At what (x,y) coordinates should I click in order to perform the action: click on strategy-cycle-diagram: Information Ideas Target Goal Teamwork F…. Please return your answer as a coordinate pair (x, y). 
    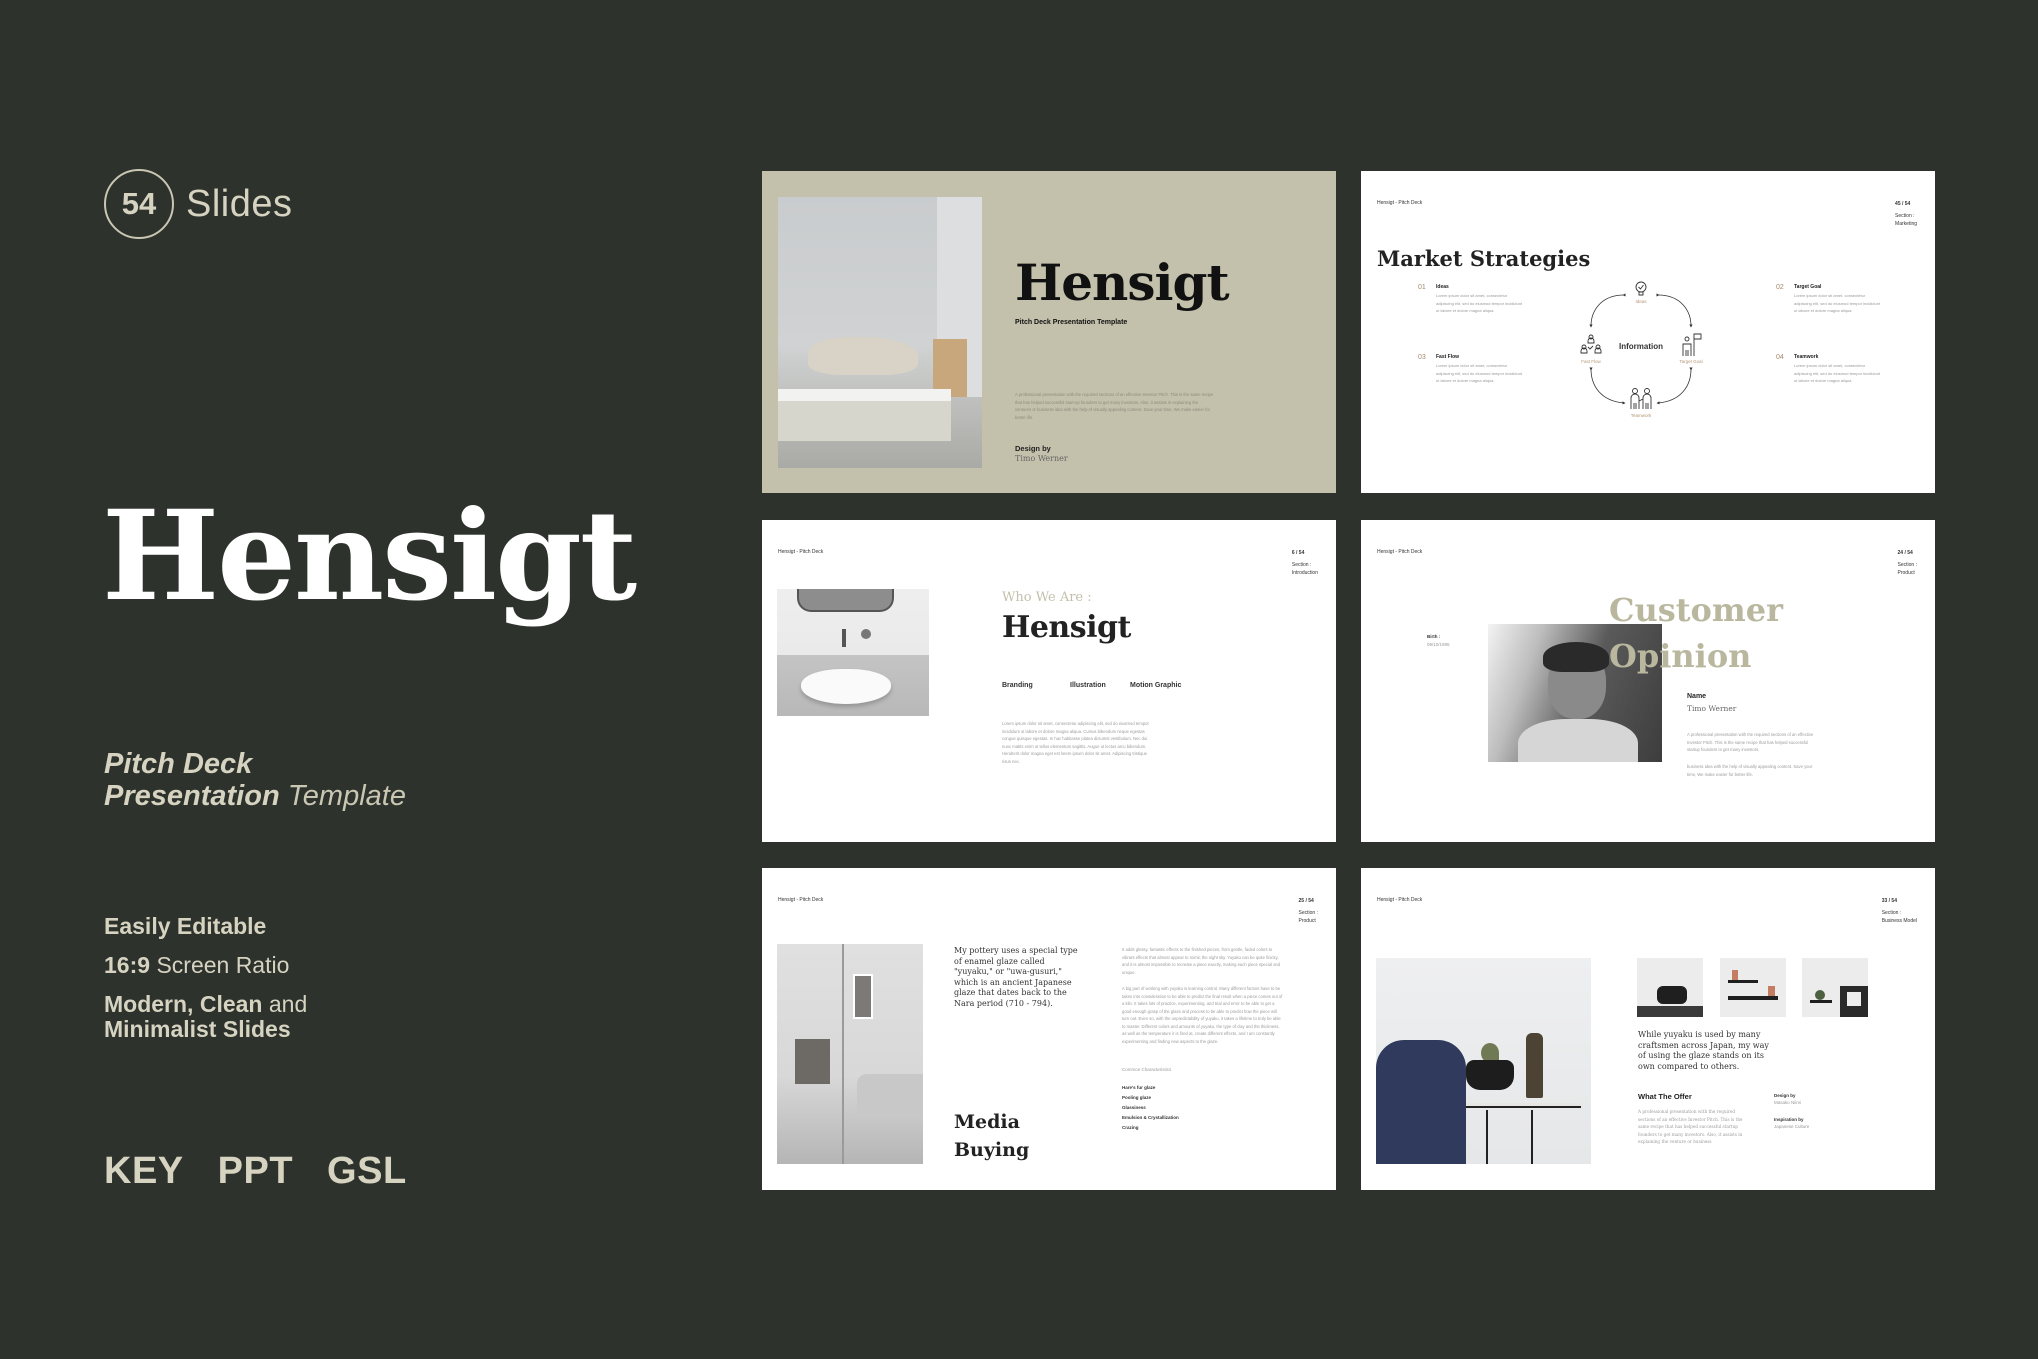
    Looking at the image, I should click on (1641, 351).